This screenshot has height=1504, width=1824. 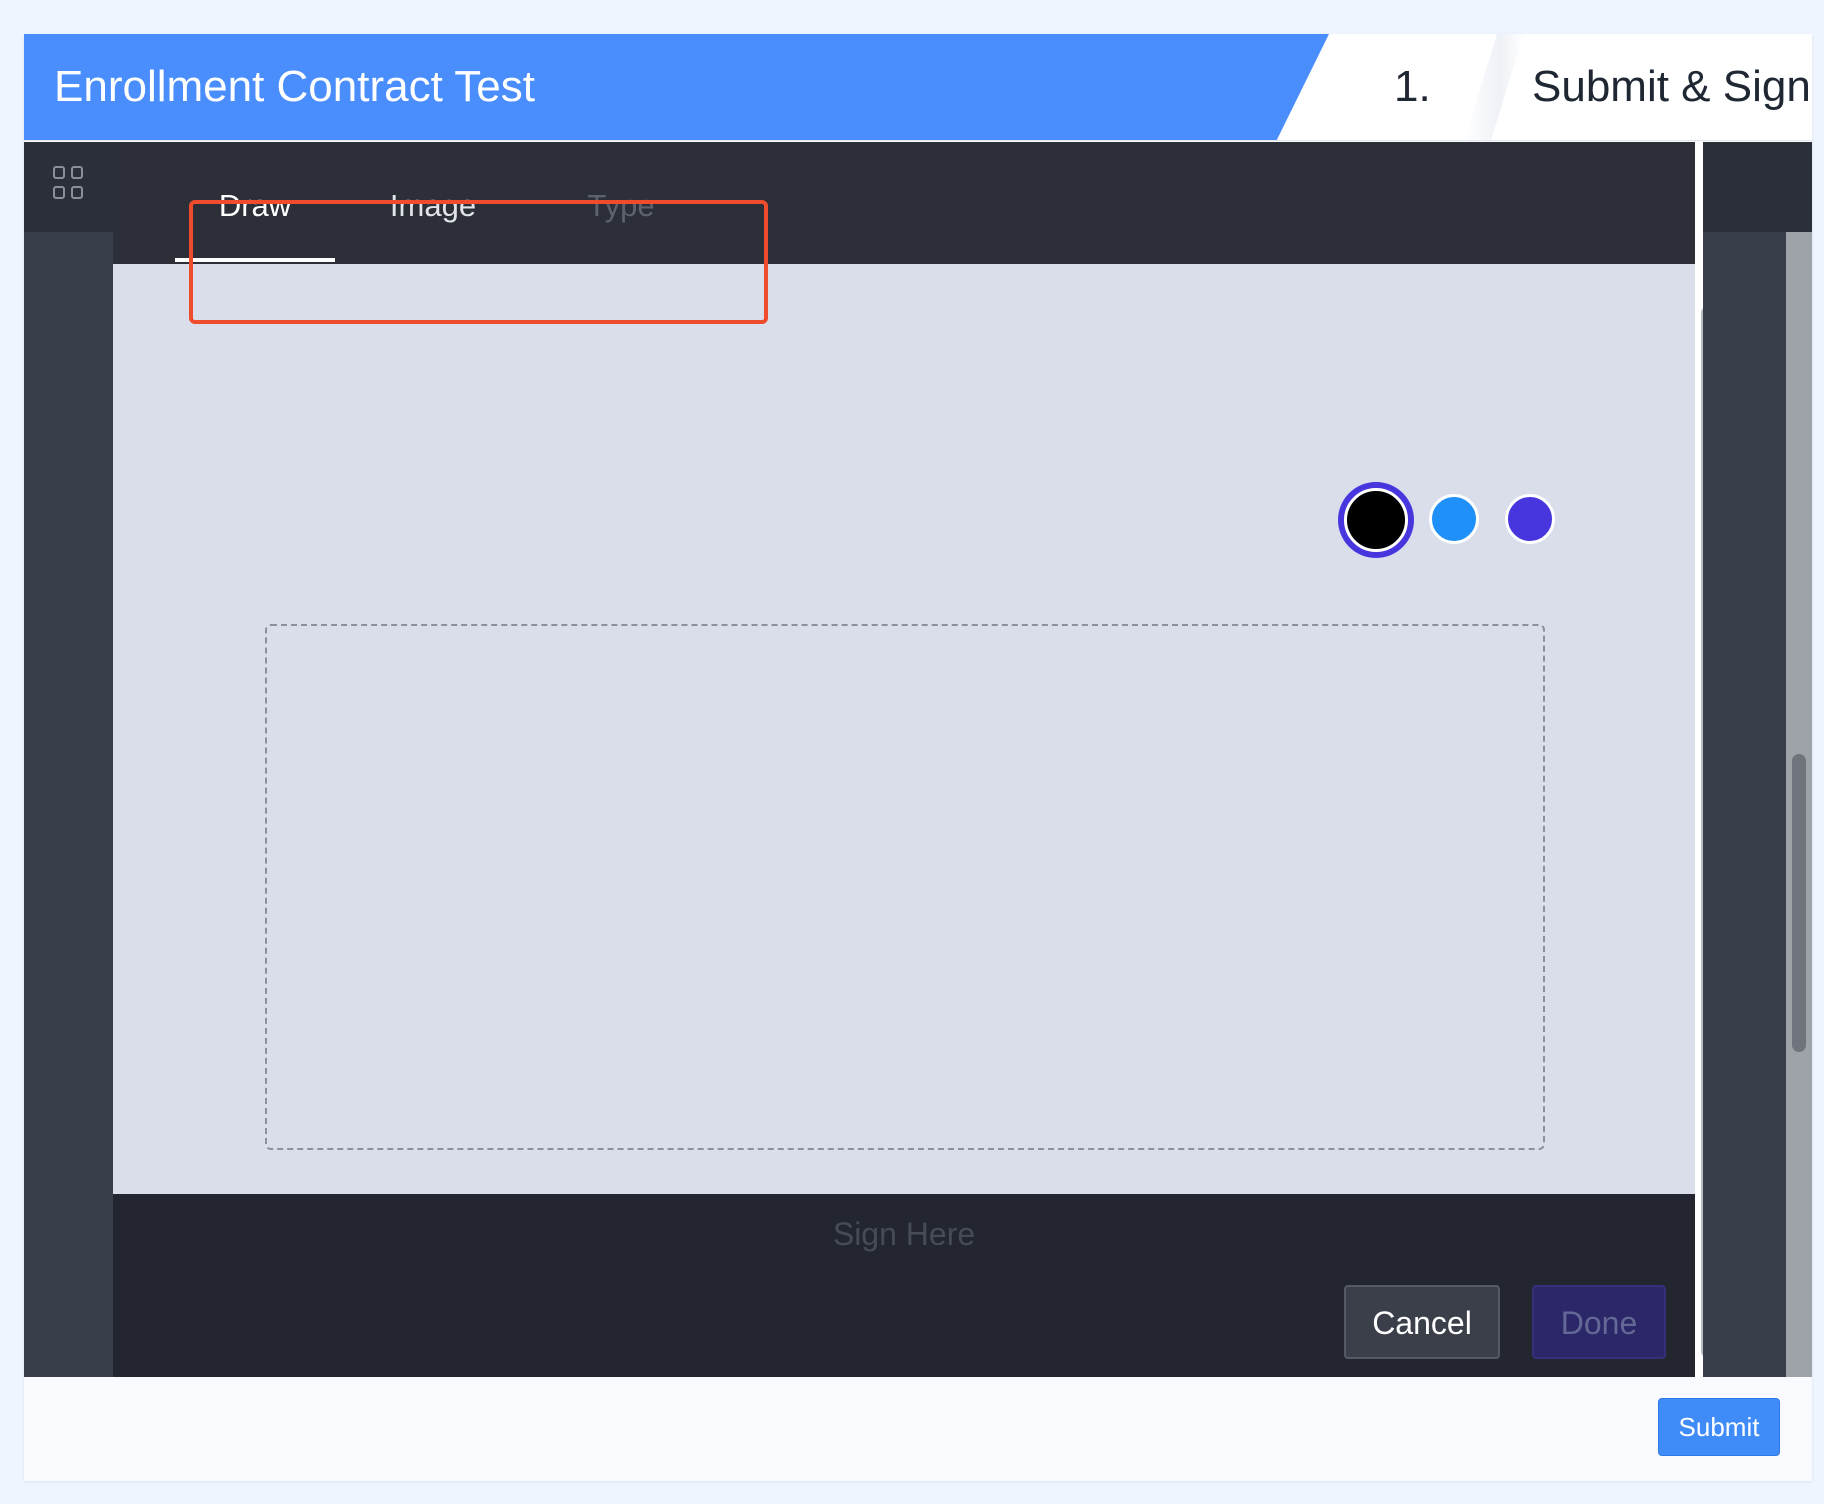 I want to click on tabs-highlight-annotation, so click(x=478, y=262).